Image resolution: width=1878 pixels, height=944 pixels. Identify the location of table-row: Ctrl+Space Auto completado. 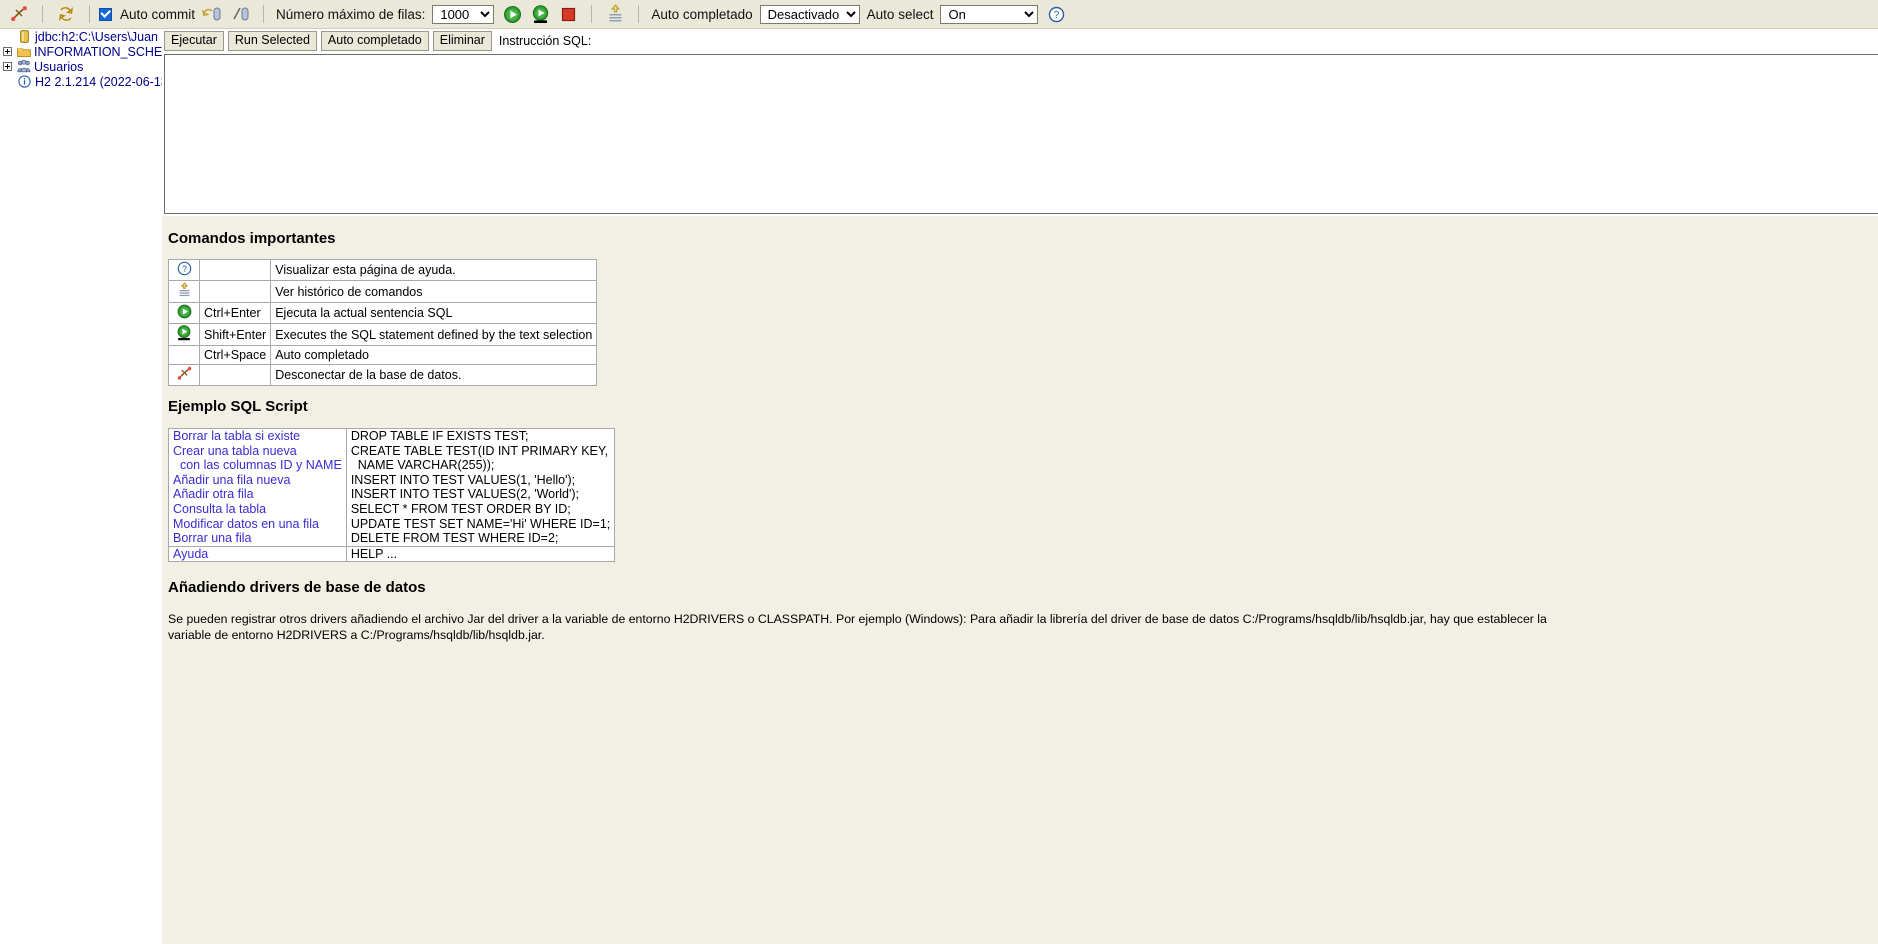
(383, 355).